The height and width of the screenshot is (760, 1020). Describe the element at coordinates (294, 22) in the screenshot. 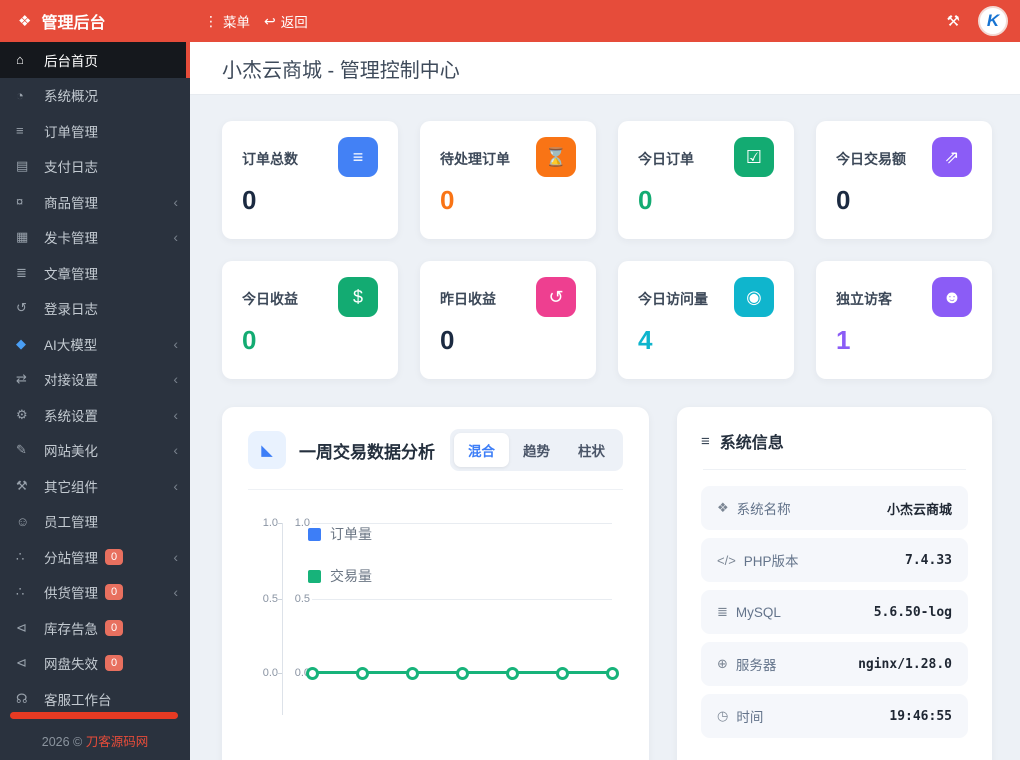

I see `back-label: 返回` at that location.